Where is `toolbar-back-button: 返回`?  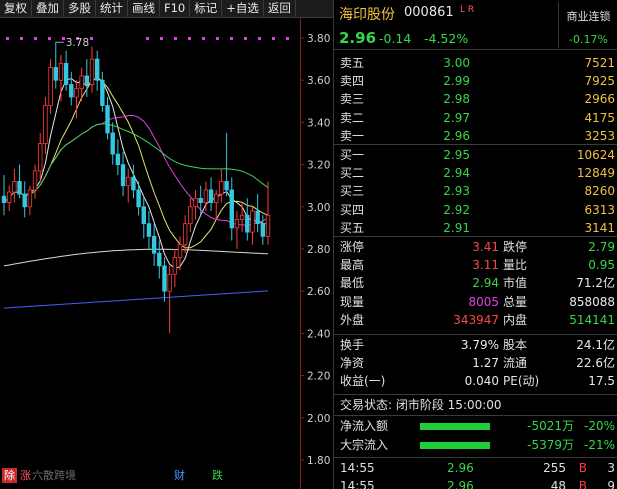 toolbar-back-button: 返回 is located at coordinates (280, 9).